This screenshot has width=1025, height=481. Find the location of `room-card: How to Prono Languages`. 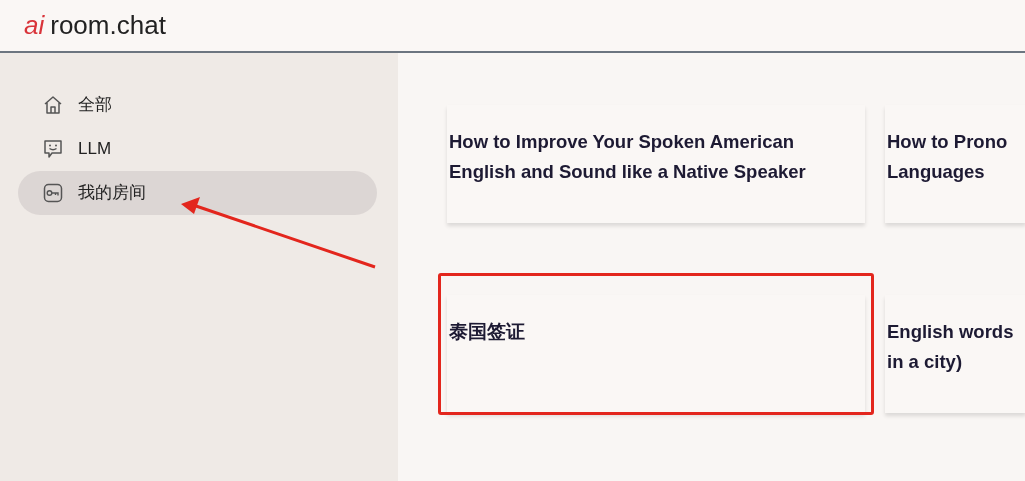

room-card: How to Prono Languages is located at coordinates (955, 164).